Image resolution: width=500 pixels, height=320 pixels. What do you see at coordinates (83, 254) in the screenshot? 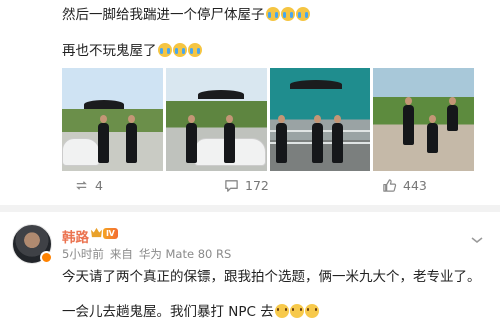
I see `post-time: 5小时前` at bounding box center [83, 254].